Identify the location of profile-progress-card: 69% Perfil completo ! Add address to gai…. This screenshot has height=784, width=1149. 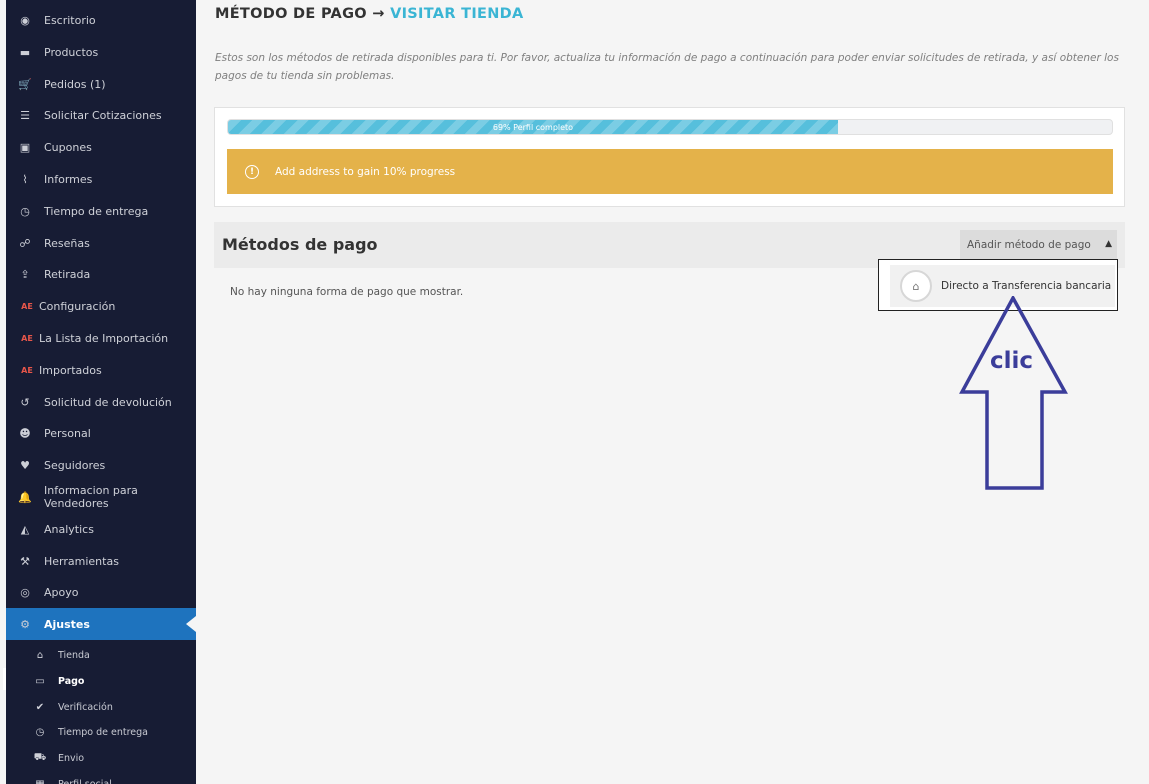
(669, 157).